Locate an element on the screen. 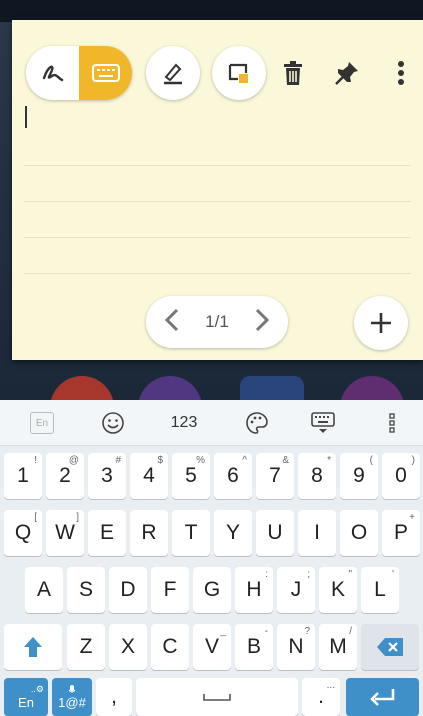  language-switch-key: ..⚙ En is located at coordinates (26, 697).